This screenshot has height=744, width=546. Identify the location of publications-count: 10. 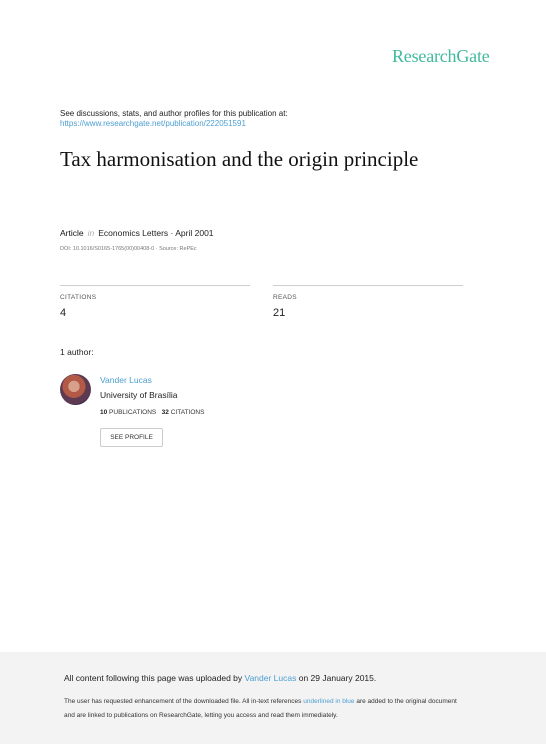
(104, 412).